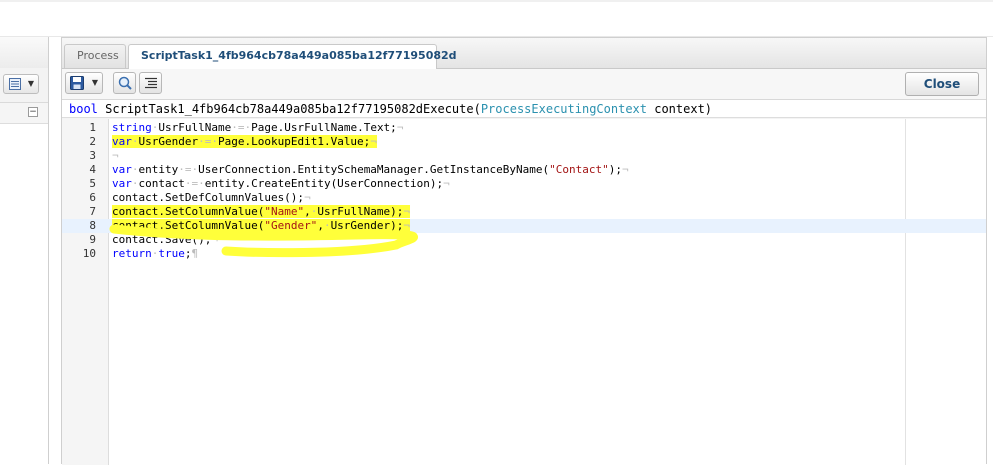 The image size is (993, 465). Describe the element at coordinates (284, 211) in the screenshot. I see `code-token: "Name"` at that location.